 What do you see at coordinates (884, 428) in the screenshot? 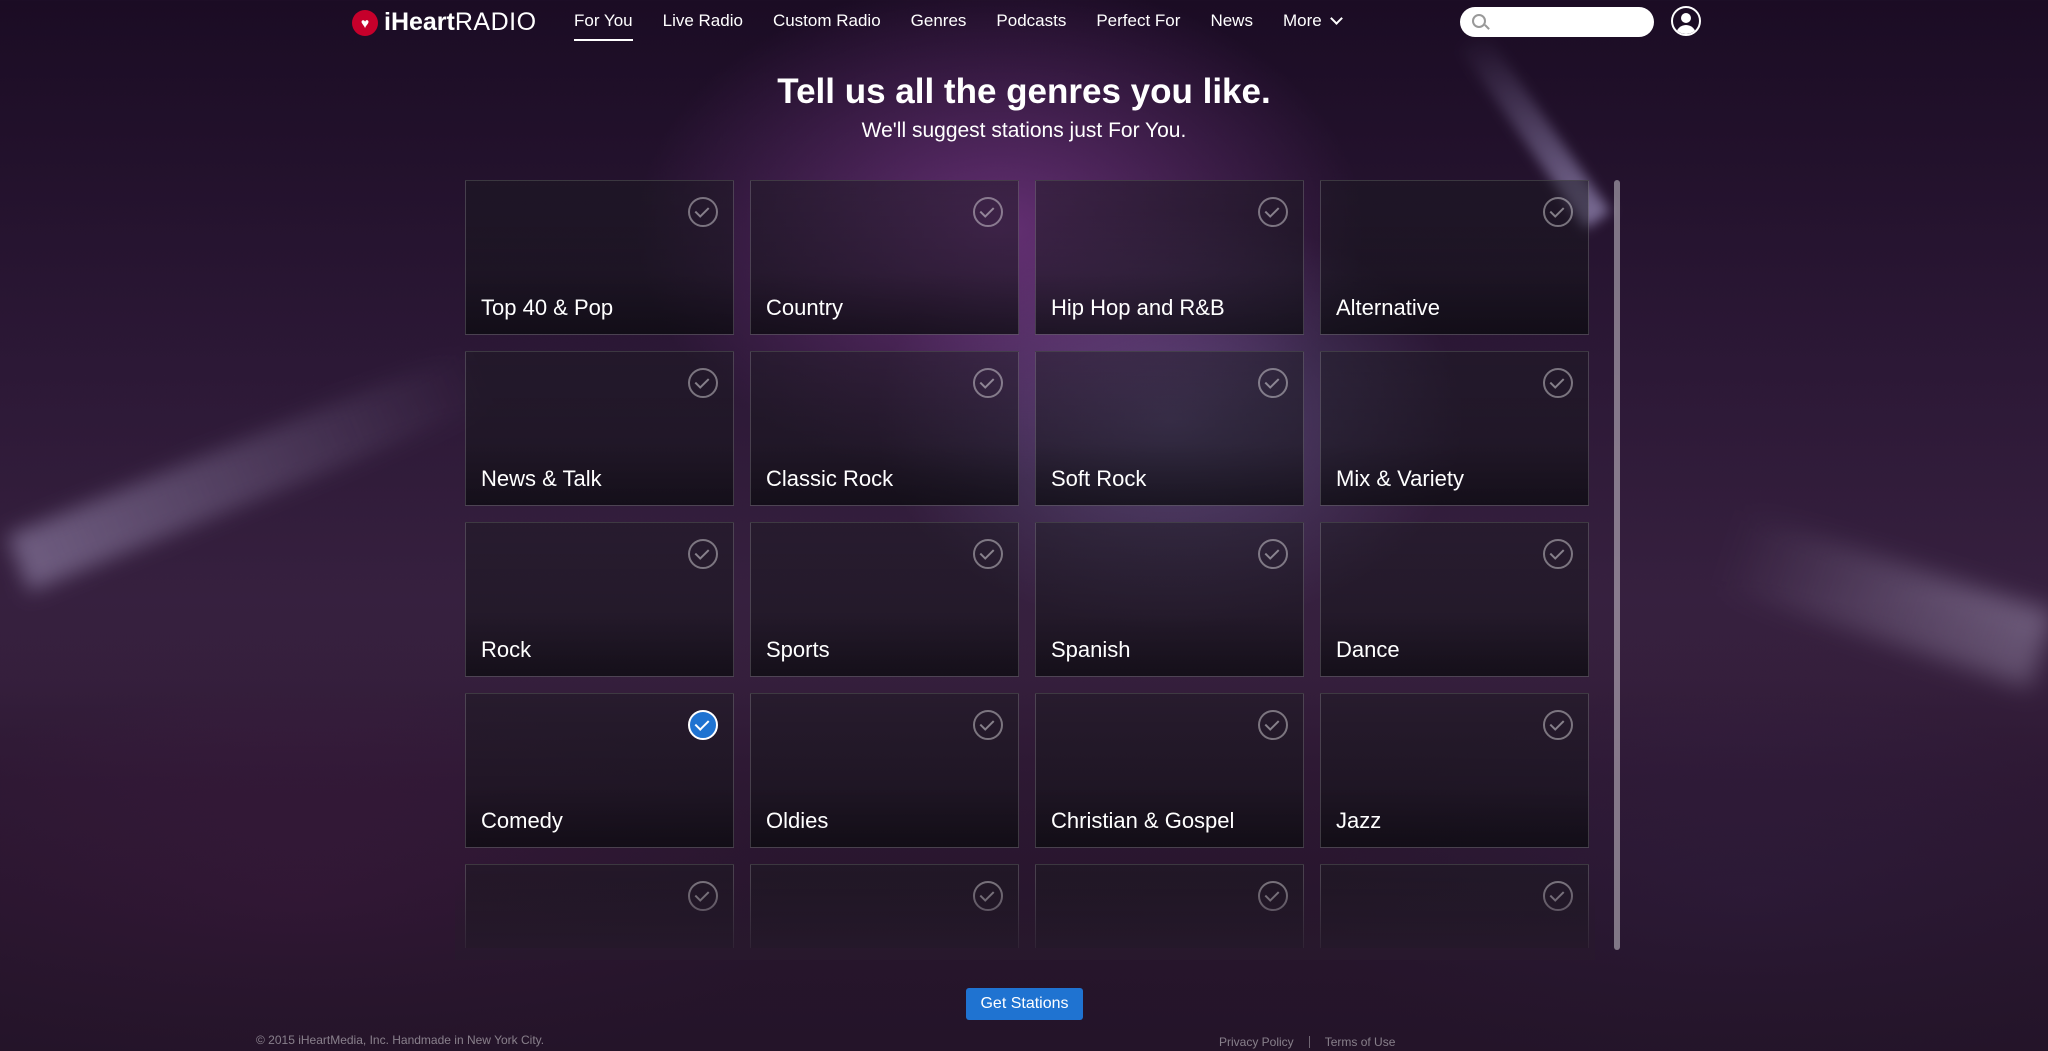
I see `genre-tile: Classic Rock` at bounding box center [884, 428].